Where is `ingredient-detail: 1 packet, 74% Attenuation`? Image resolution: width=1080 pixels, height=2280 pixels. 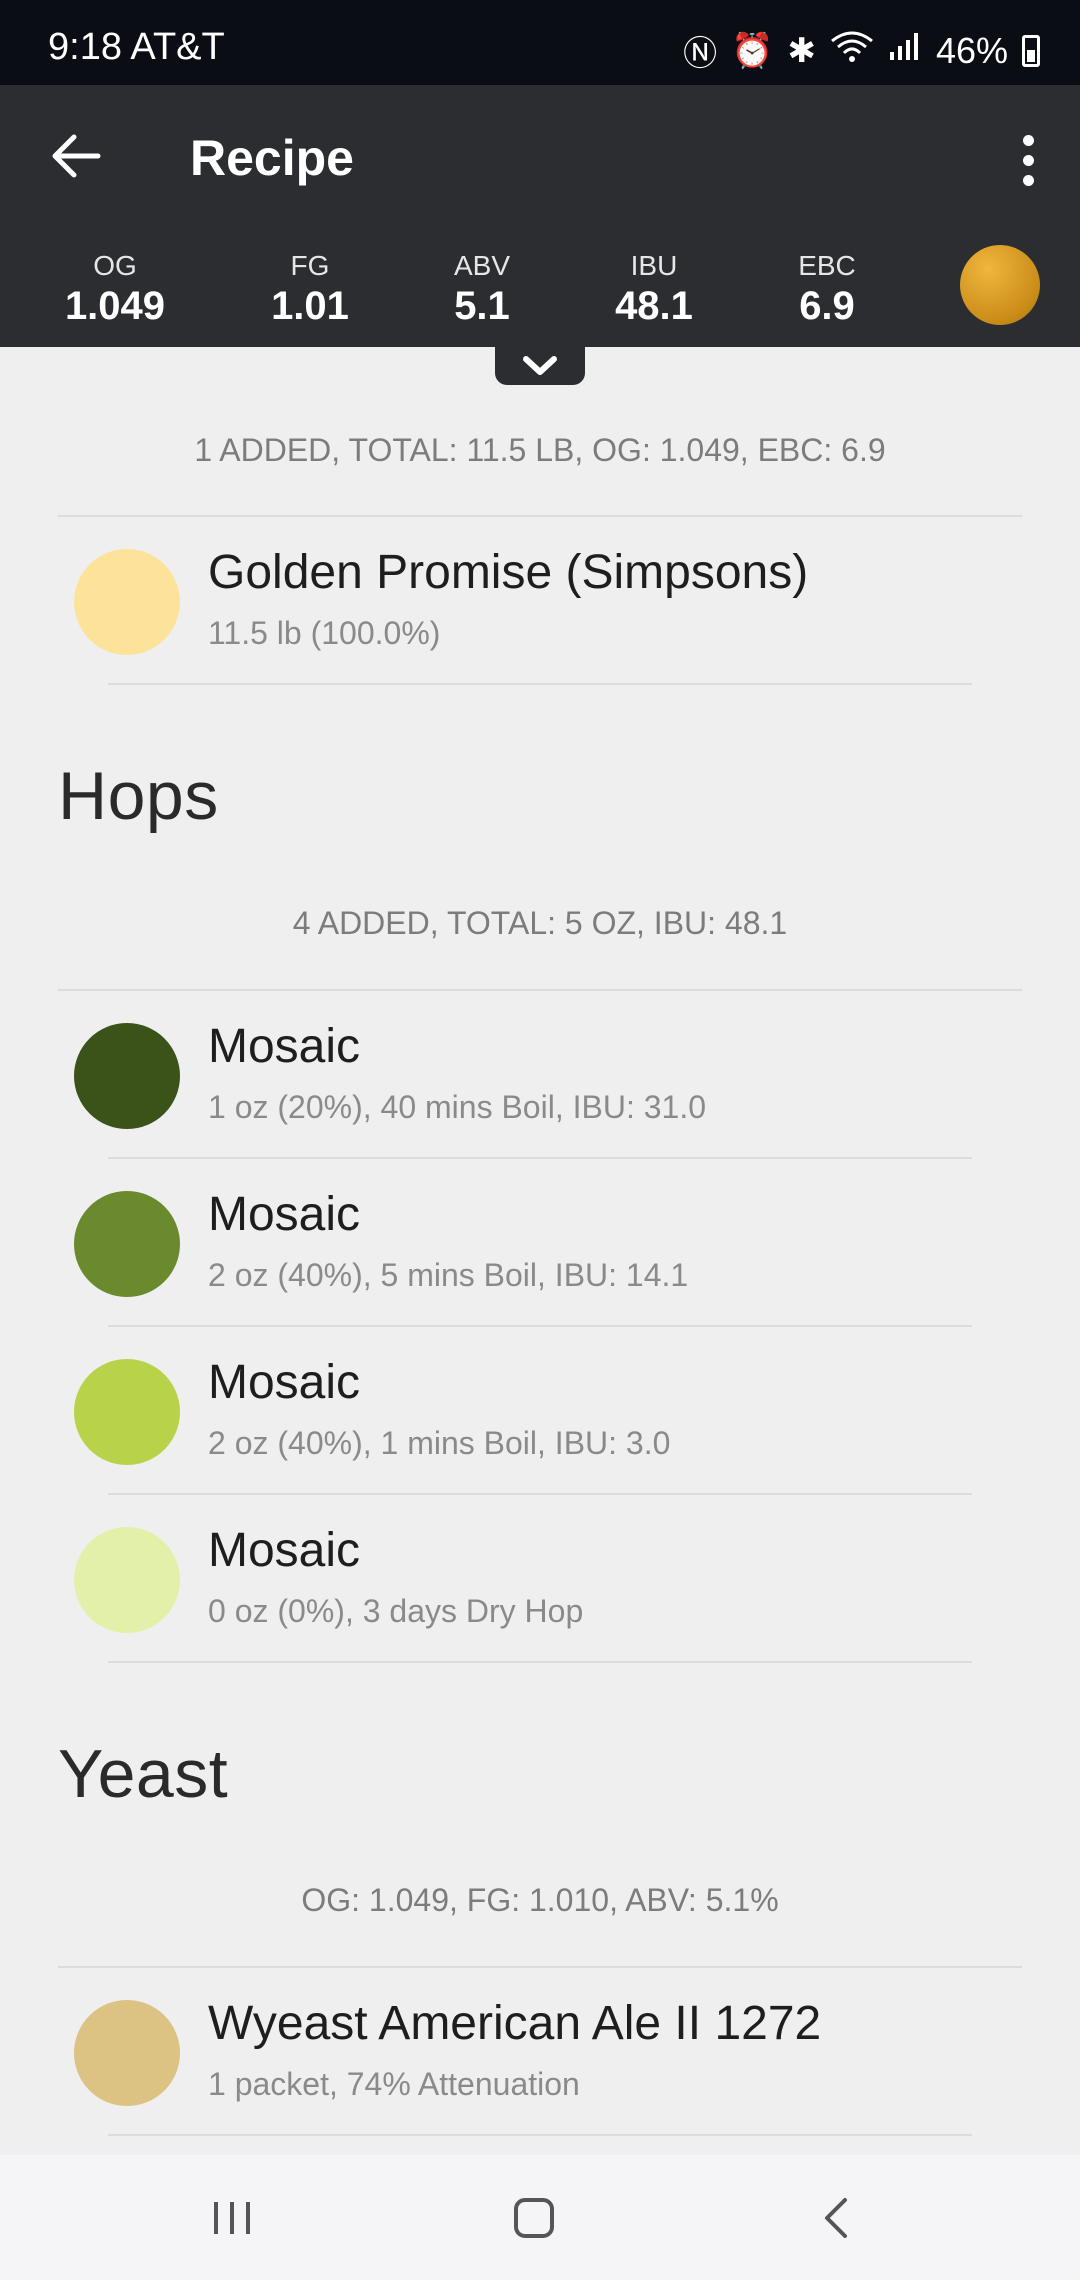 ingredient-detail: 1 packet, 74% Attenuation is located at coordinates (394, 2084).